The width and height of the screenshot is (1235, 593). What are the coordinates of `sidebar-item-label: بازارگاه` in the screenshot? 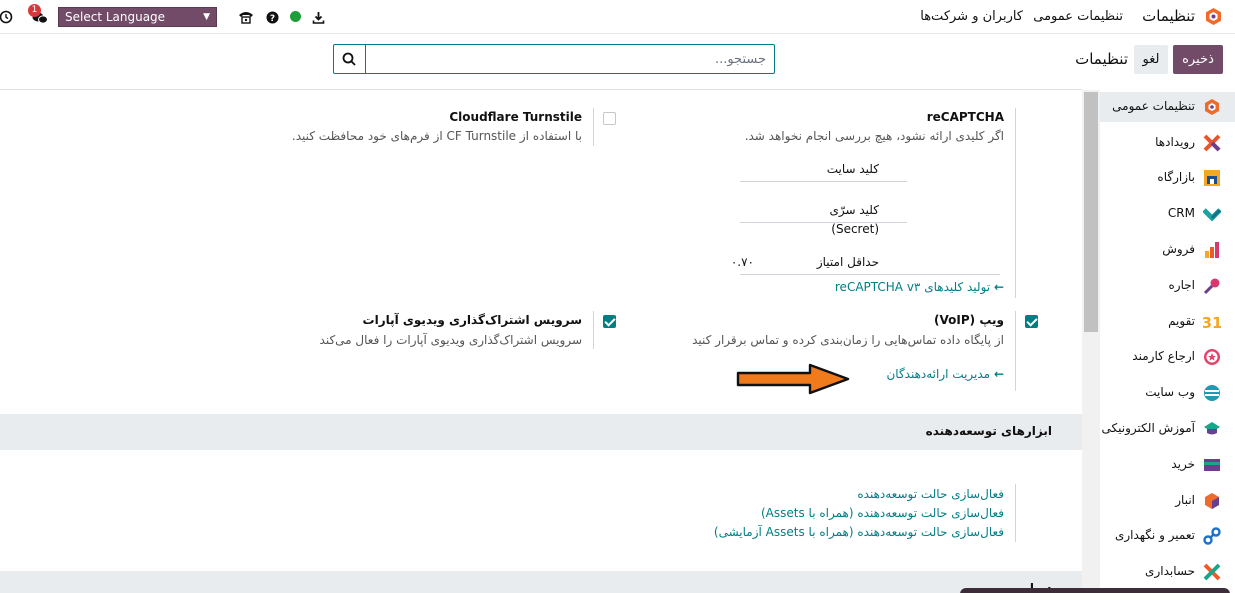 It's located at (1176, 177).